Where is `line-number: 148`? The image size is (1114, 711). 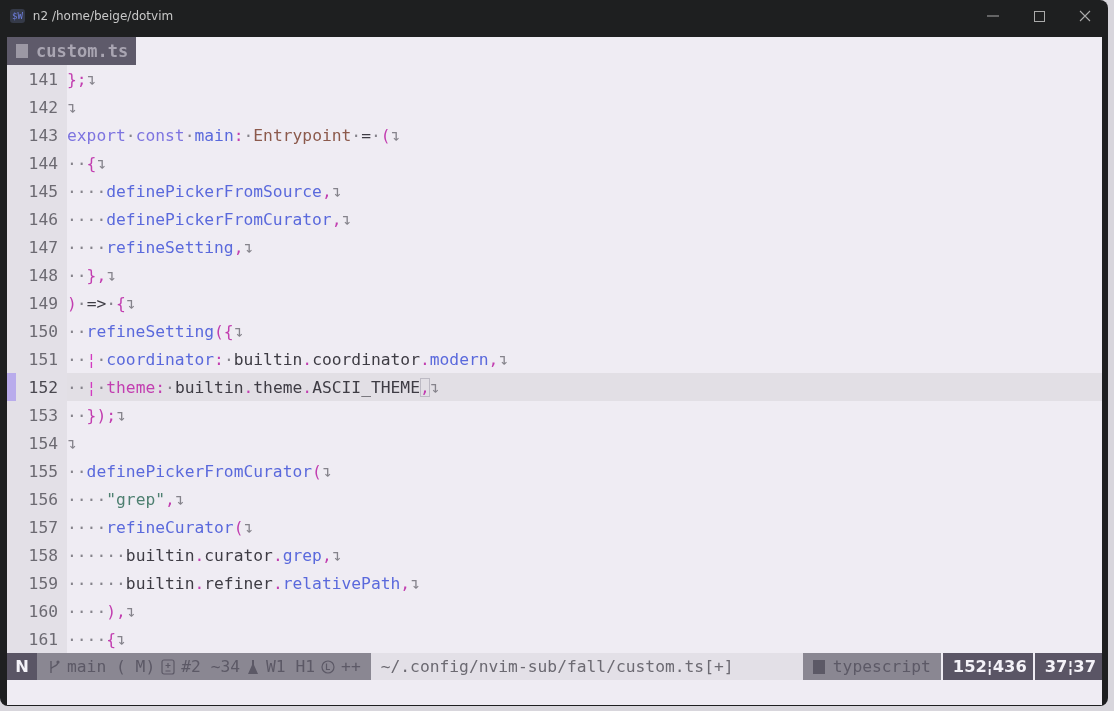
line-number: 148 is located at coordinates (43, 275).